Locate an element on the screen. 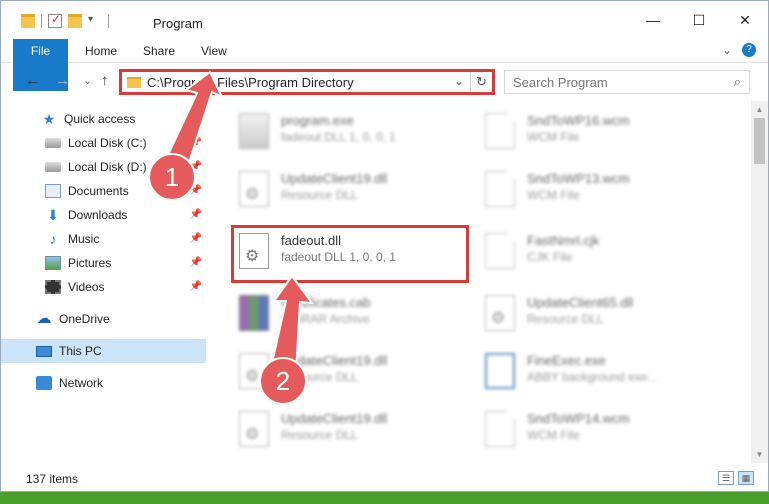  qat-customize-icon: ▾ is located at coordinates (95, 21).